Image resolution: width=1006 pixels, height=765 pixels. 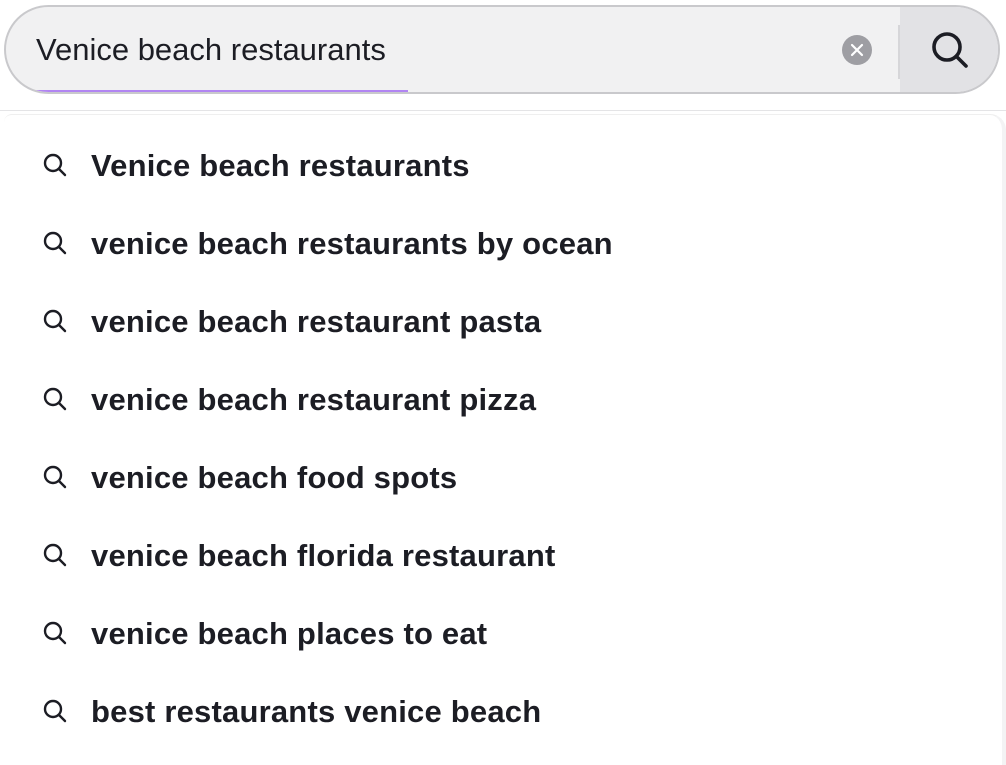 I want to click on search-submit-button, so click(x=949, y=49).